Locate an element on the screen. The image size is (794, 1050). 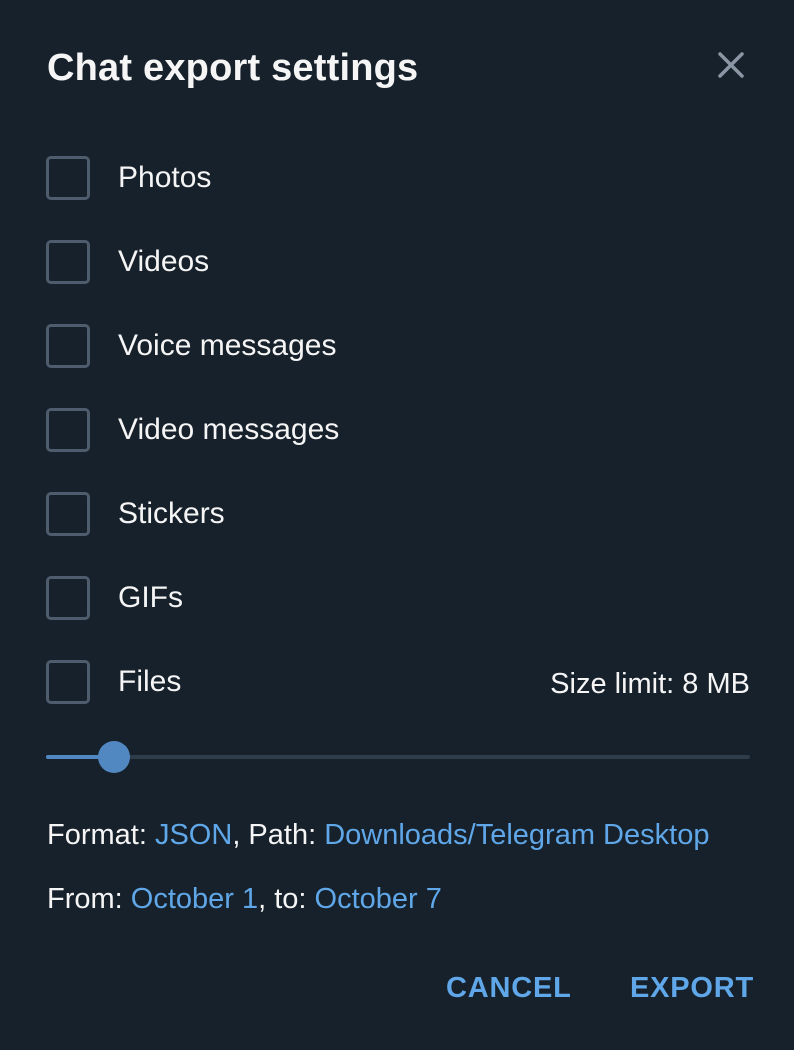
gifs-checkbox is located at coordinates (68, 598).